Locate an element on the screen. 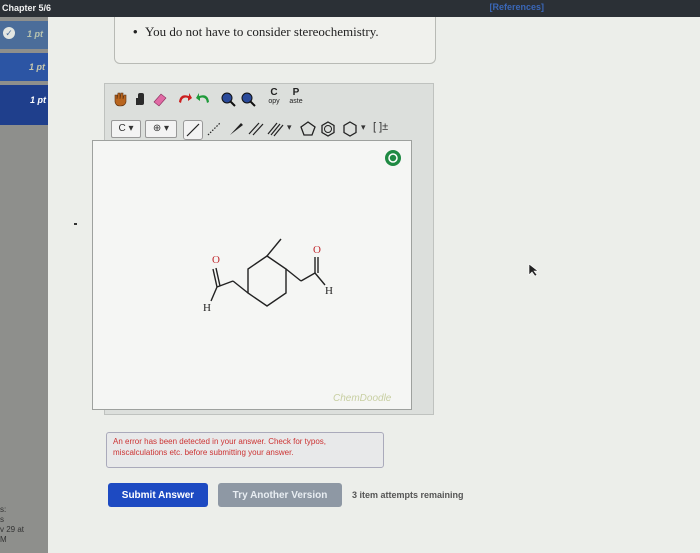 The image size is (700, 553). molecule-drawing: O O H H ChemDoodle is located at coordinates (302, 277).